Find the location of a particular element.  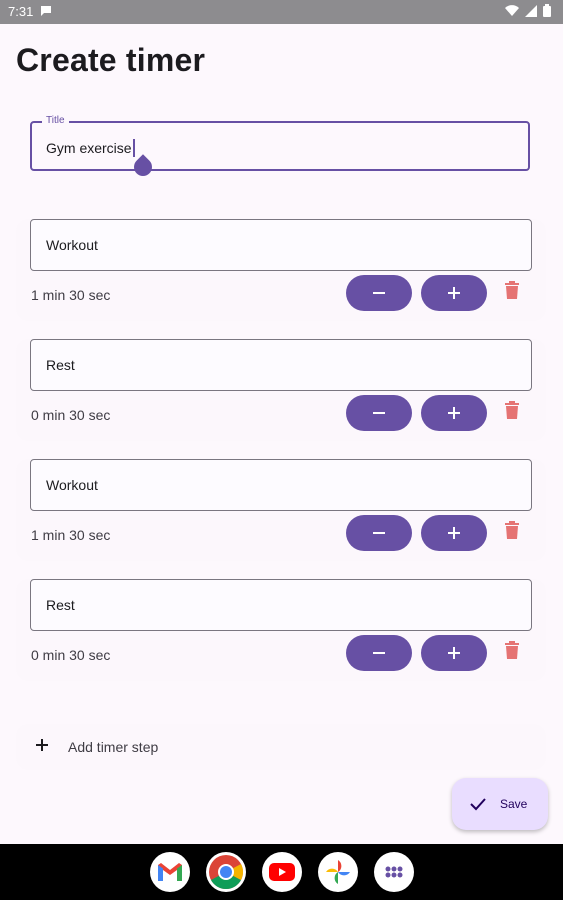

grid-dots-icon is located at coordinates (394, 872).